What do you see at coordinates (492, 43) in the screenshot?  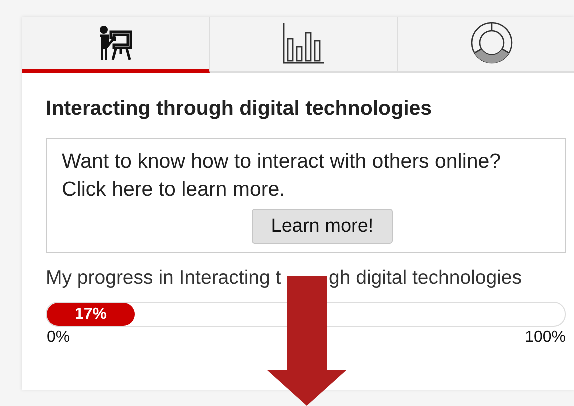 I see `donut-chart-icon` at bounding box center [492, 43].